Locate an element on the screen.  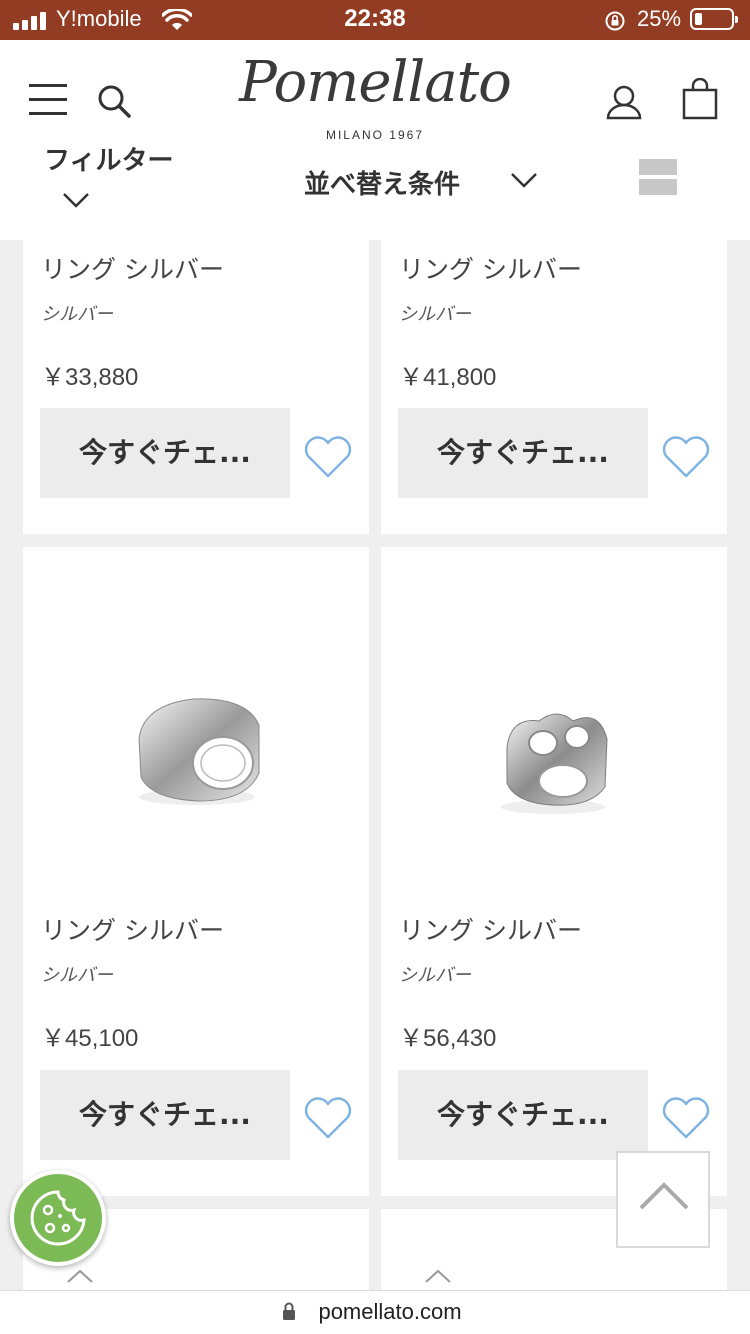
brand-tagline: MILANO 1967 is located at coordinates (375, 135).